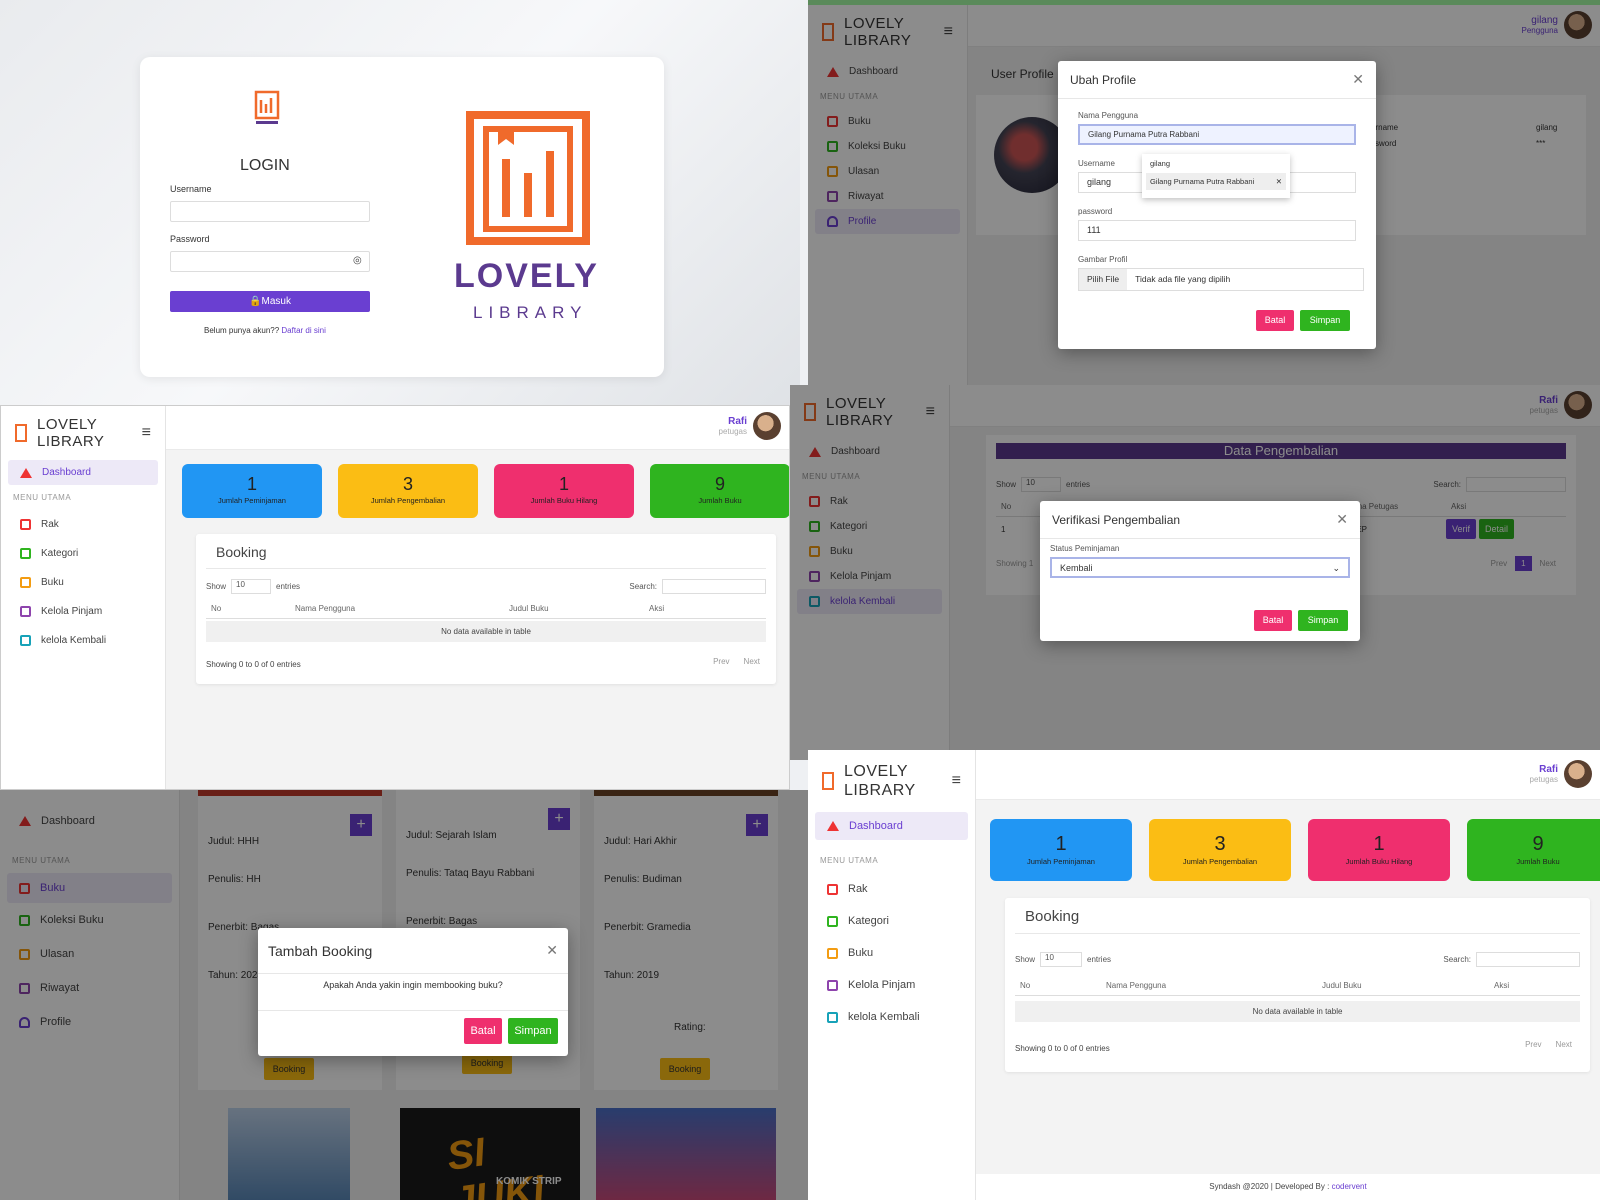  What do you see at coordinates (1279, 181) in the screenshot?
I see `remove-icon: ✕` at bounding box center [1279, 181].